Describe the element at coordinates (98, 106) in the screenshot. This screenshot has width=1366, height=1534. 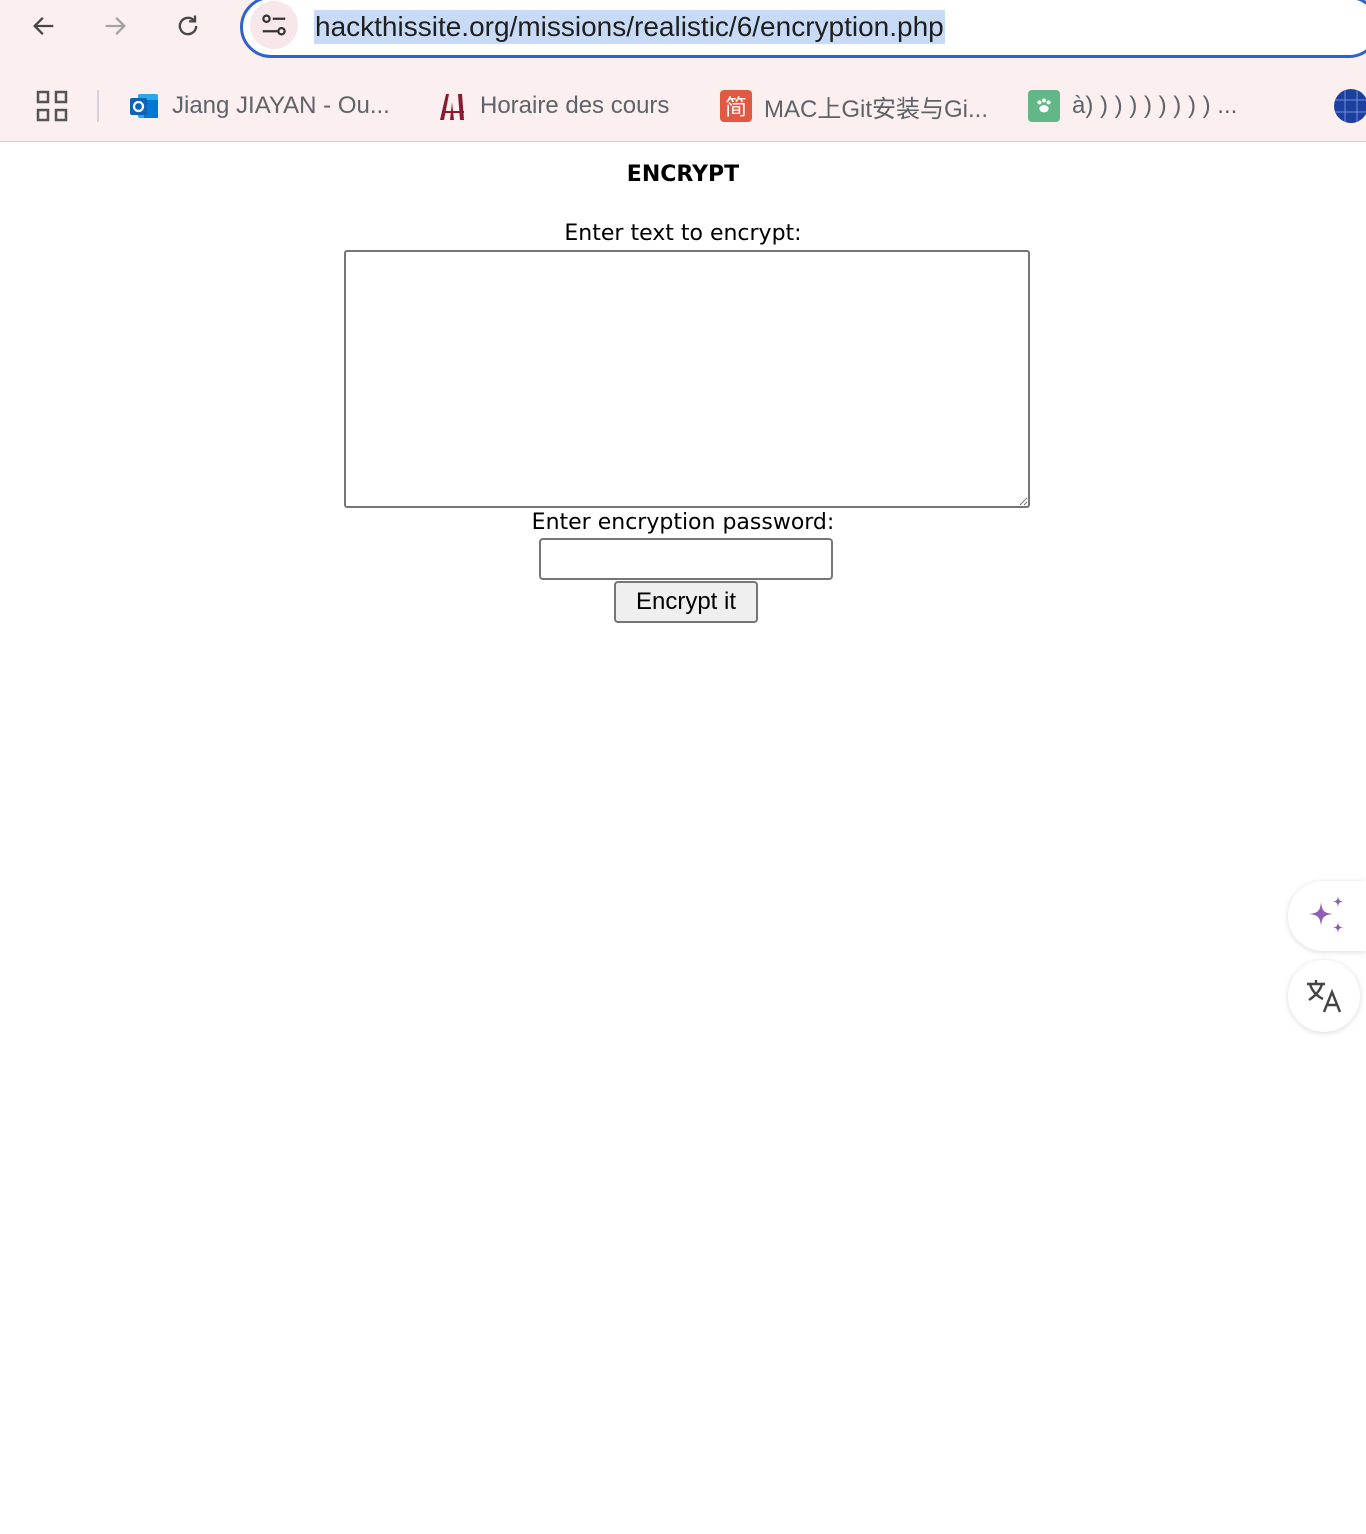
I see `bookmarks-divider` at that location.